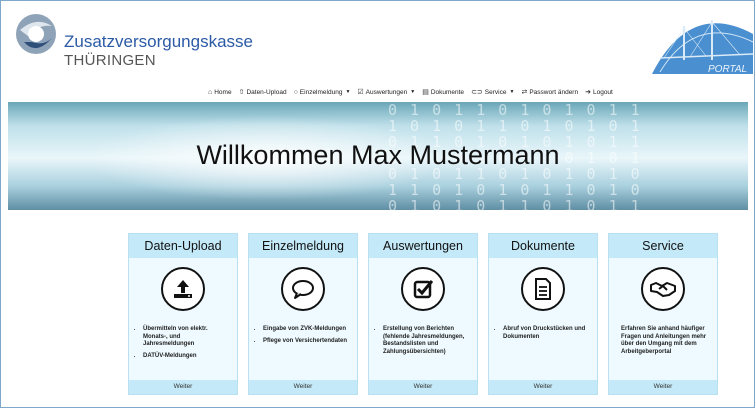 The height and width of the screenshot is (408, 755). What do you see at coordinates (360, 92) in the screenshot?
I see `checkbox-icon: ☑` at bounding box center [360, 92].